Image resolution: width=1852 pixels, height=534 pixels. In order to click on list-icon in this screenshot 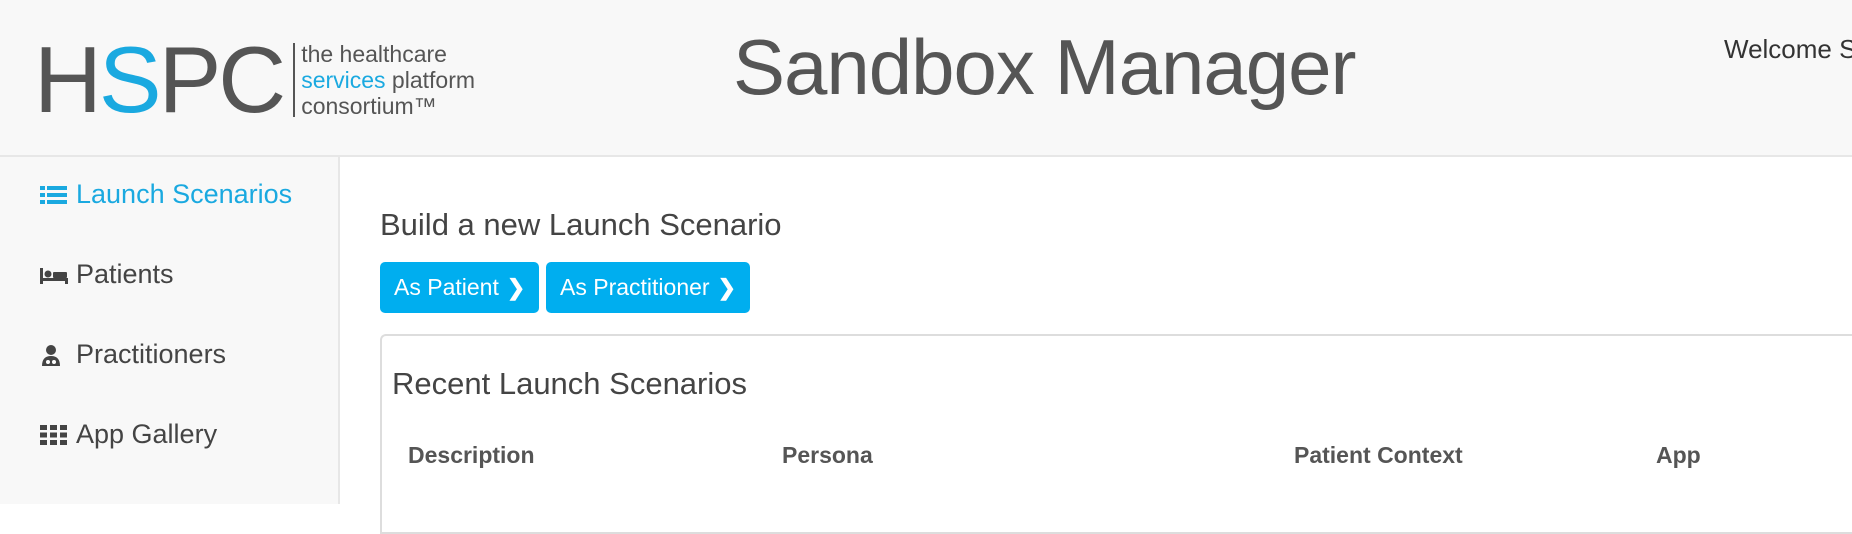, I will do `click(53, 194)`.